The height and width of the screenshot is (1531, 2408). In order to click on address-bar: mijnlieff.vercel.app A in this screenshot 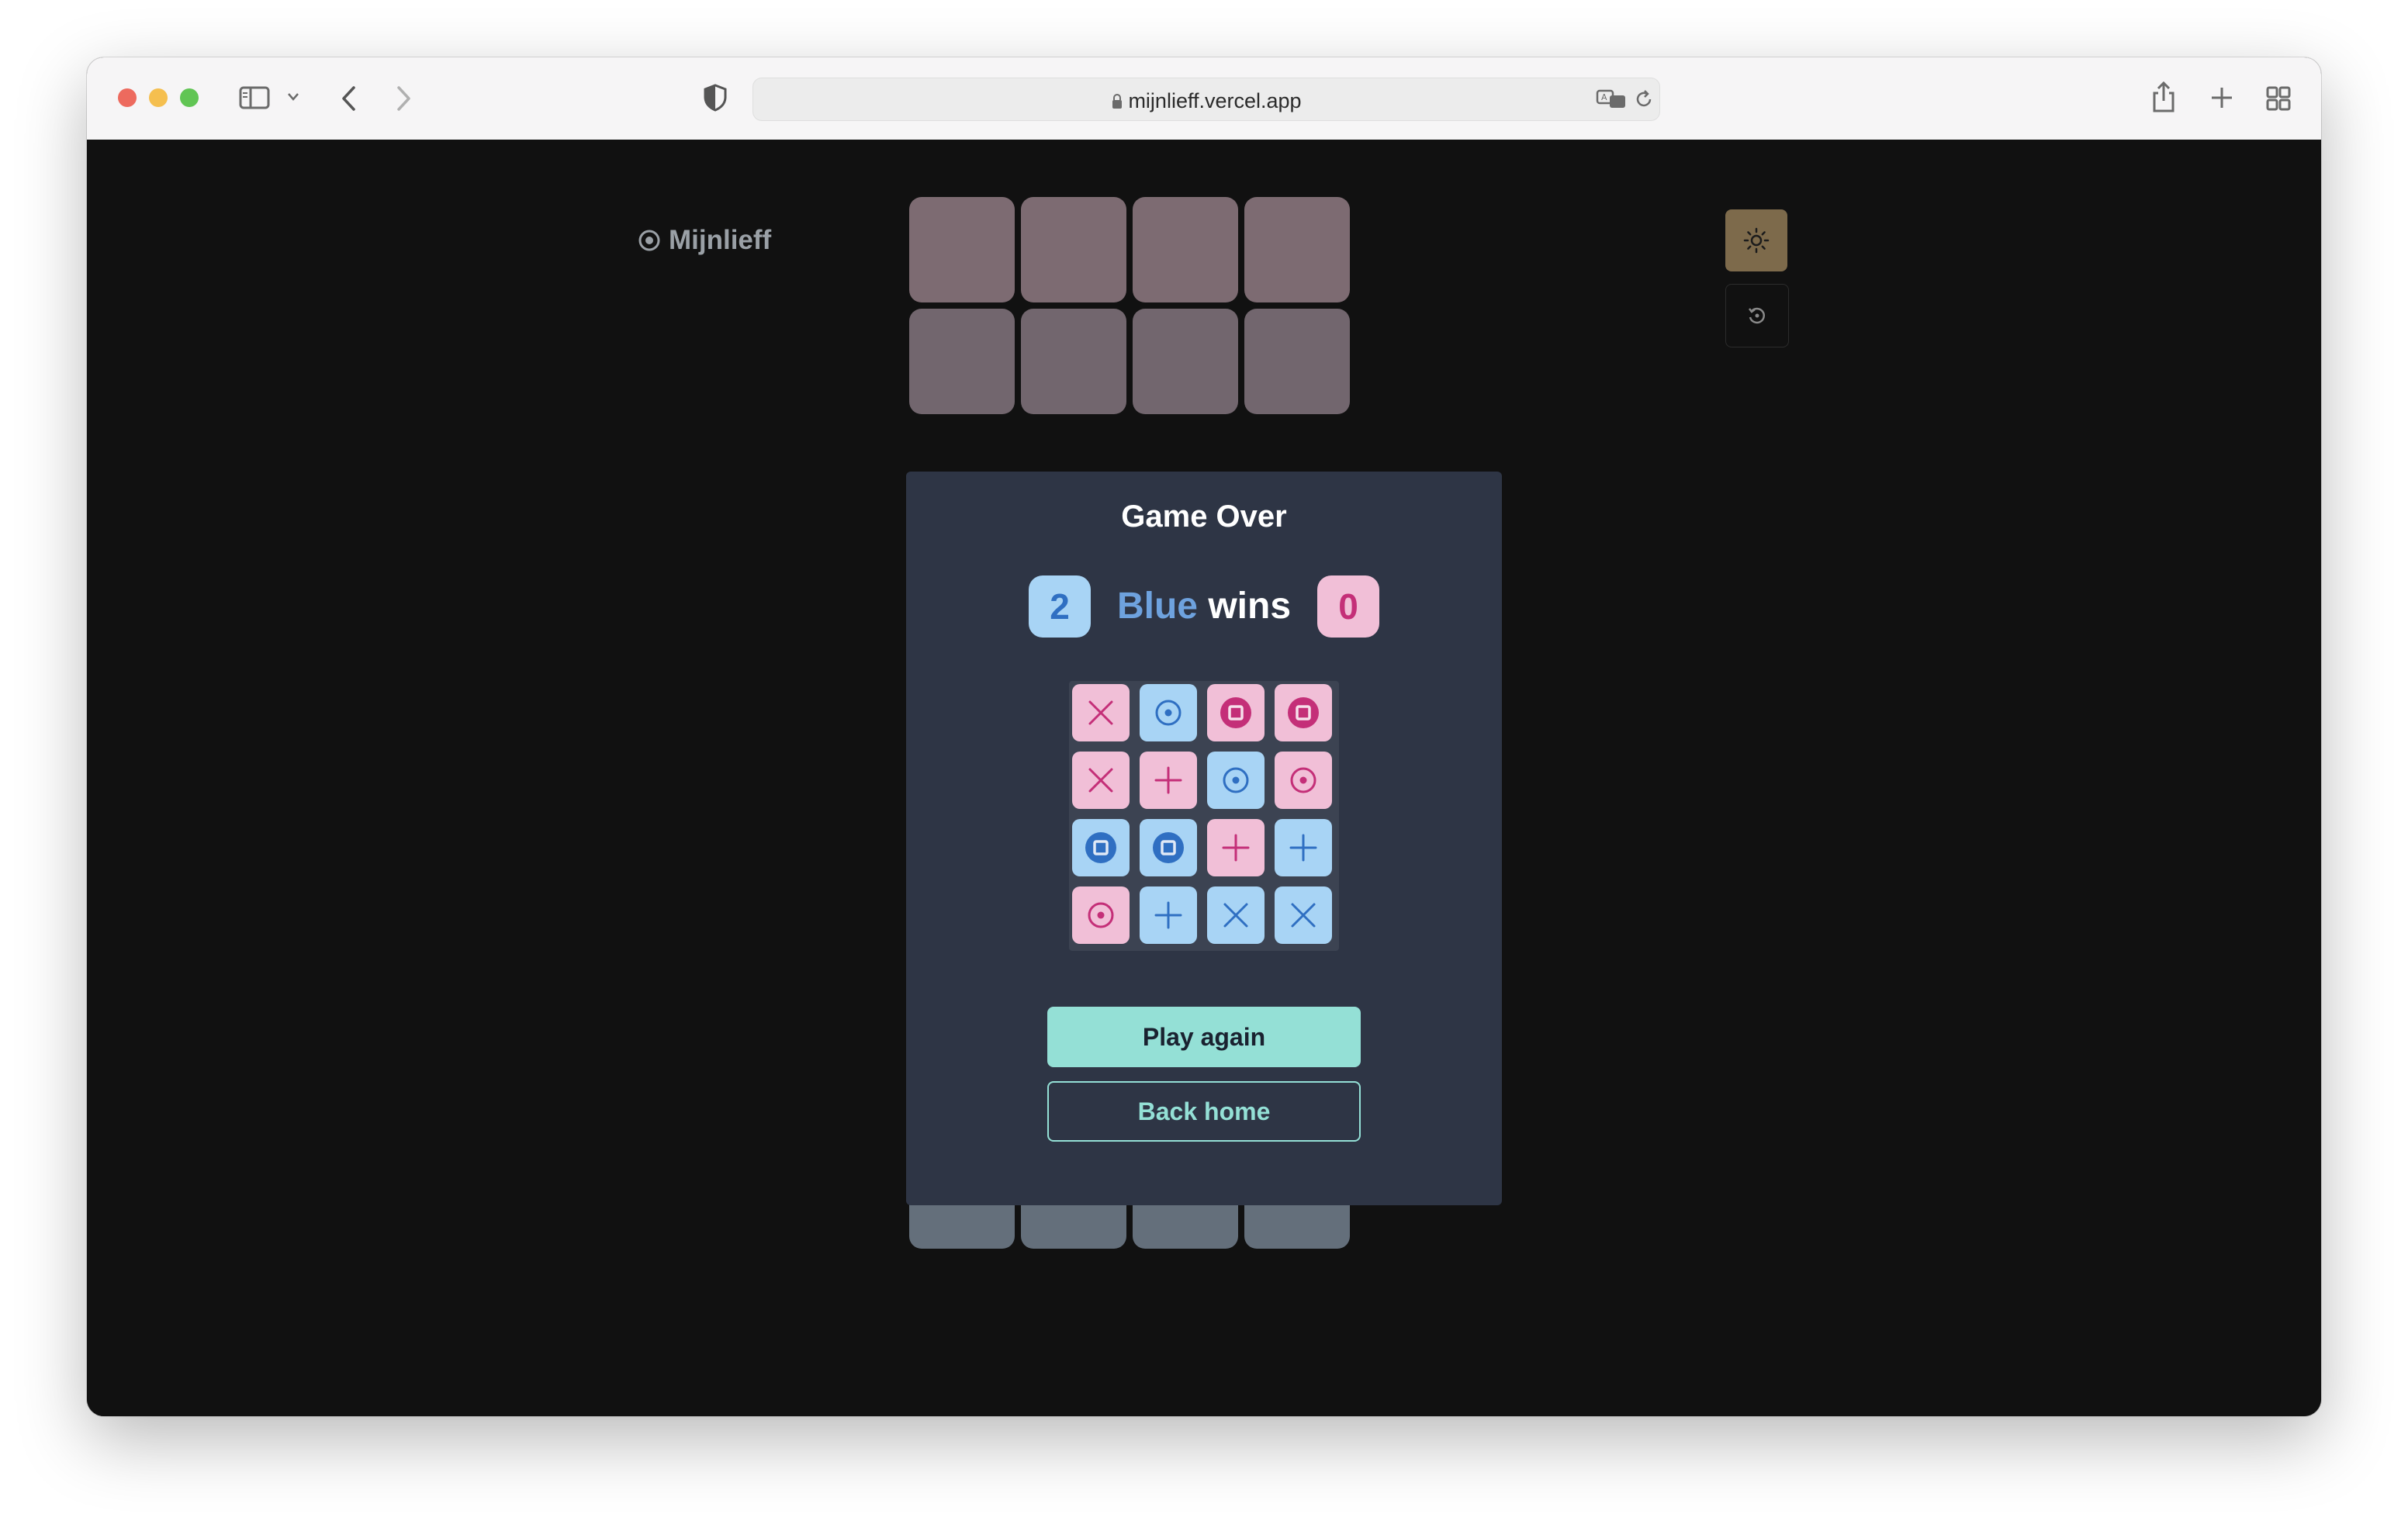, I will do `click(1206, 99)`.